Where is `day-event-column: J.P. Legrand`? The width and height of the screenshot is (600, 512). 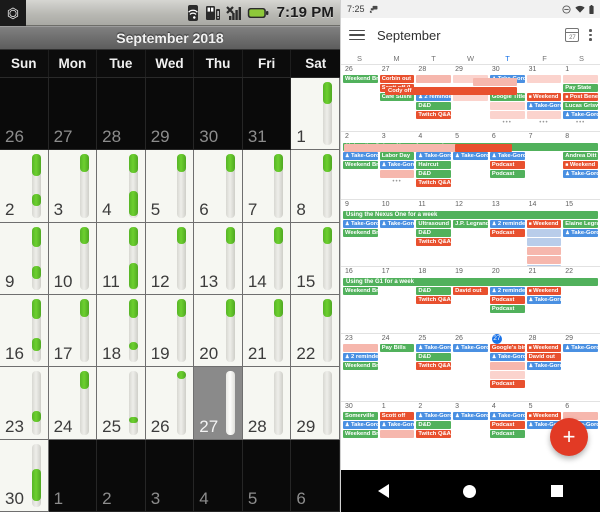 day-event-column: J.P. Legrand is located at coordinates (470, 242).